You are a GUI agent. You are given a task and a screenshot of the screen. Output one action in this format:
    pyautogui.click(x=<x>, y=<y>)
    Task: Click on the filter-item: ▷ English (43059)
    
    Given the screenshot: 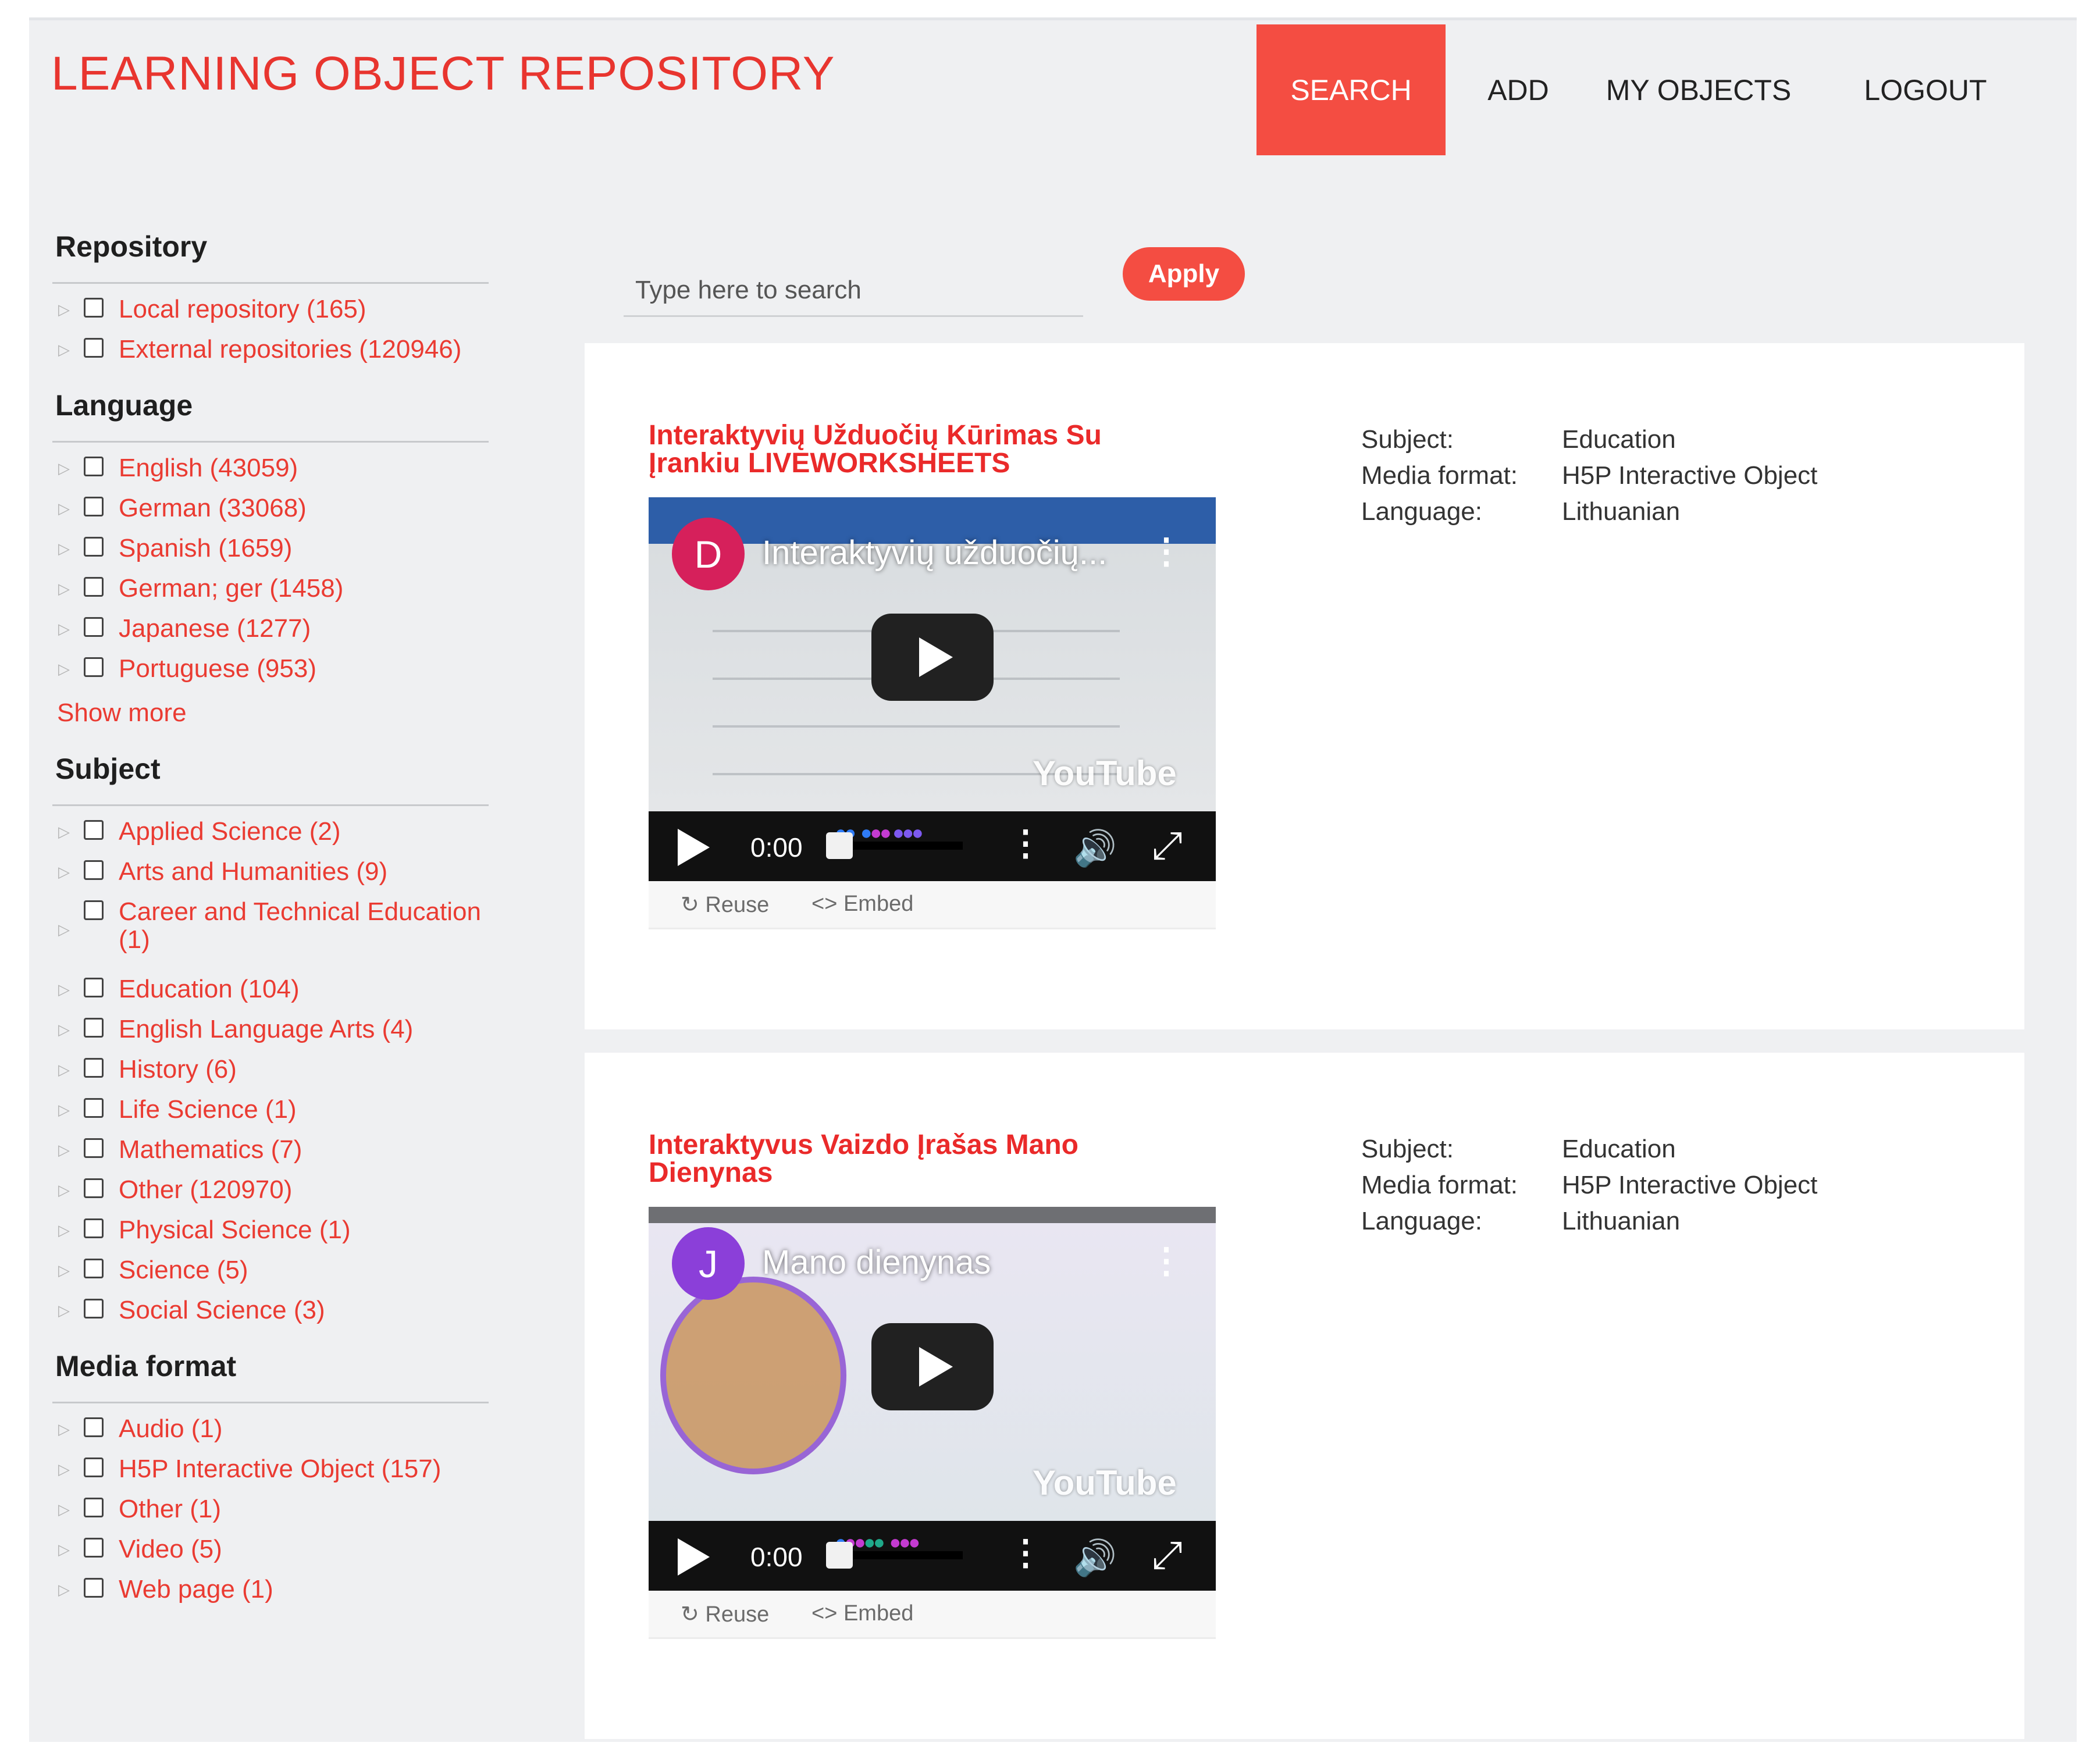 What is the action you would take?
    pyautogui.click(x=285, y=474)
    